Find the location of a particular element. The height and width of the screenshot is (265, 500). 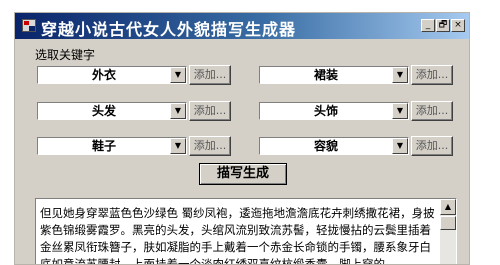

hair-combo: 头发 ▼ is located at coordinates (112, 111).